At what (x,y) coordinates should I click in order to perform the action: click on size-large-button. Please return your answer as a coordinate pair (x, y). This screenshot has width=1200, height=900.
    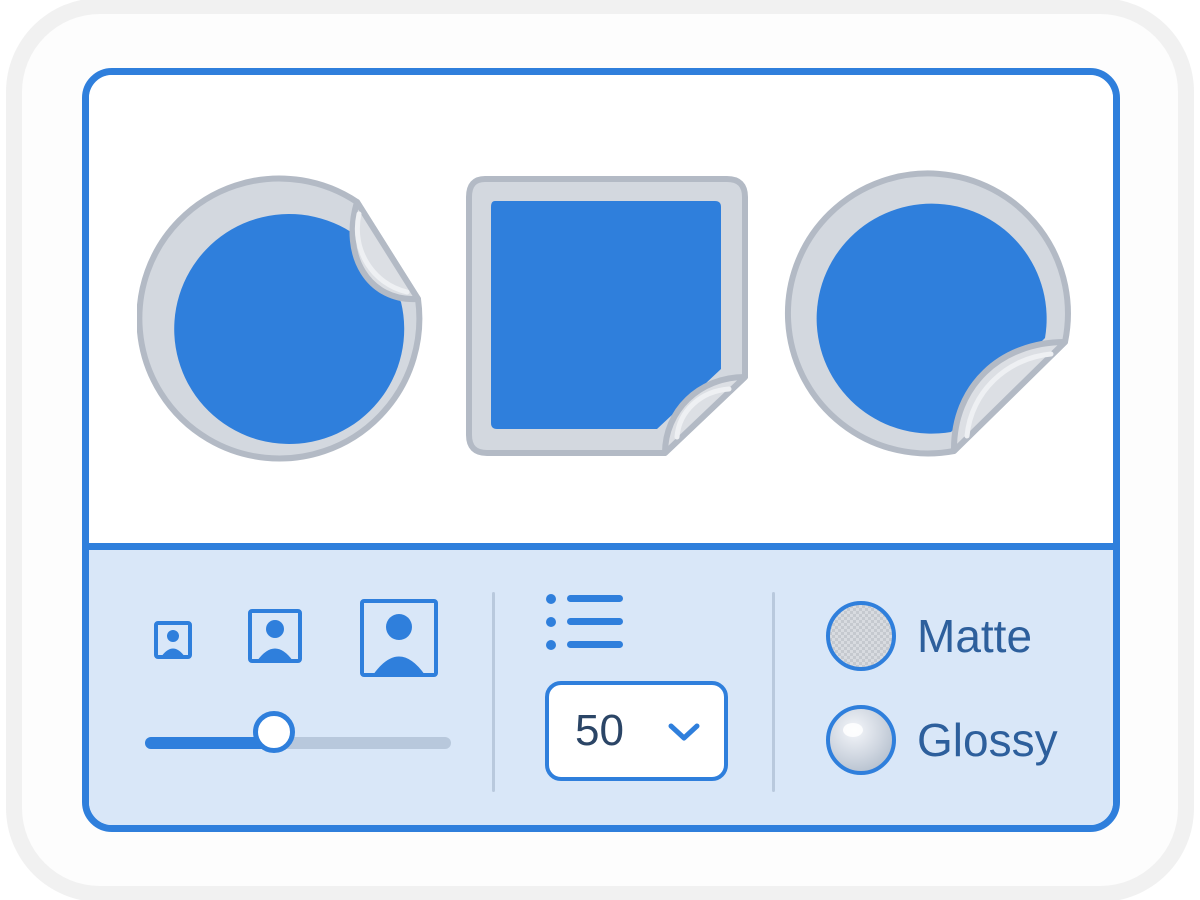
    Looking at the image, I should click on (399, 638).